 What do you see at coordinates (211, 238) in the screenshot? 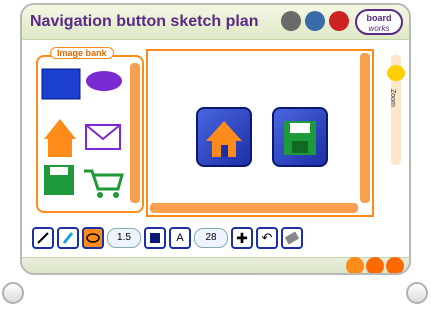
I see `font-size-value: 28` at bounding box center [211, 238].